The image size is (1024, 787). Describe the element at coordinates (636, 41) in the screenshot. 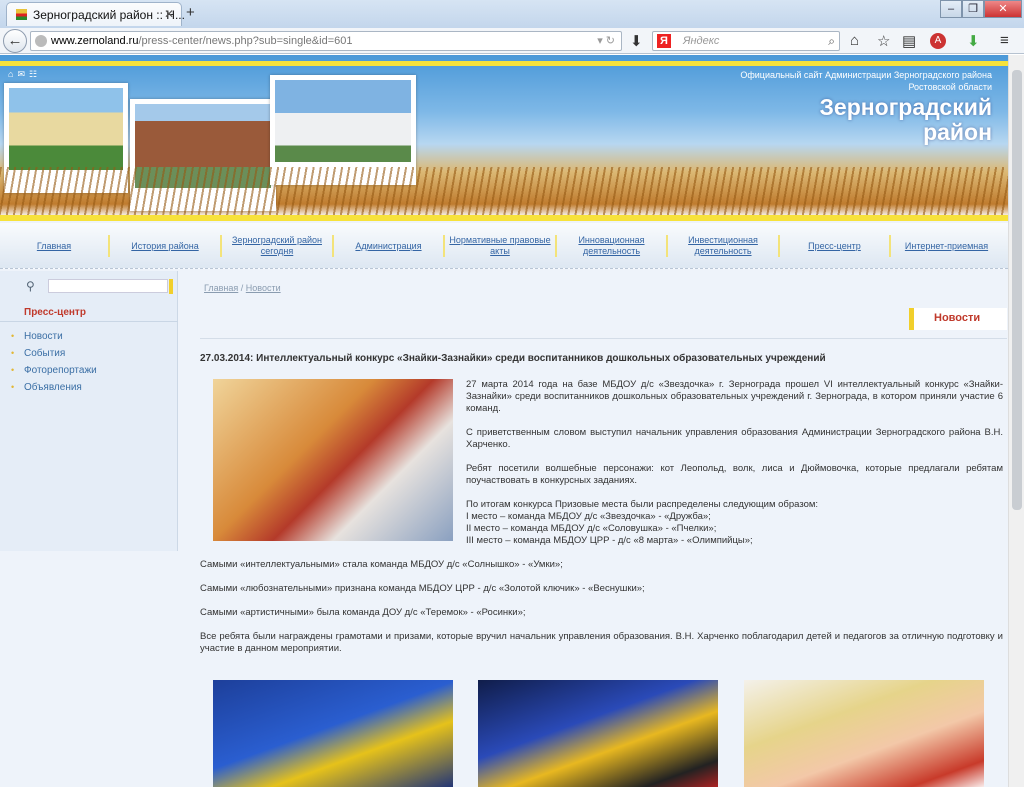

I see `download-arrow-icon: ⬇` at that location.